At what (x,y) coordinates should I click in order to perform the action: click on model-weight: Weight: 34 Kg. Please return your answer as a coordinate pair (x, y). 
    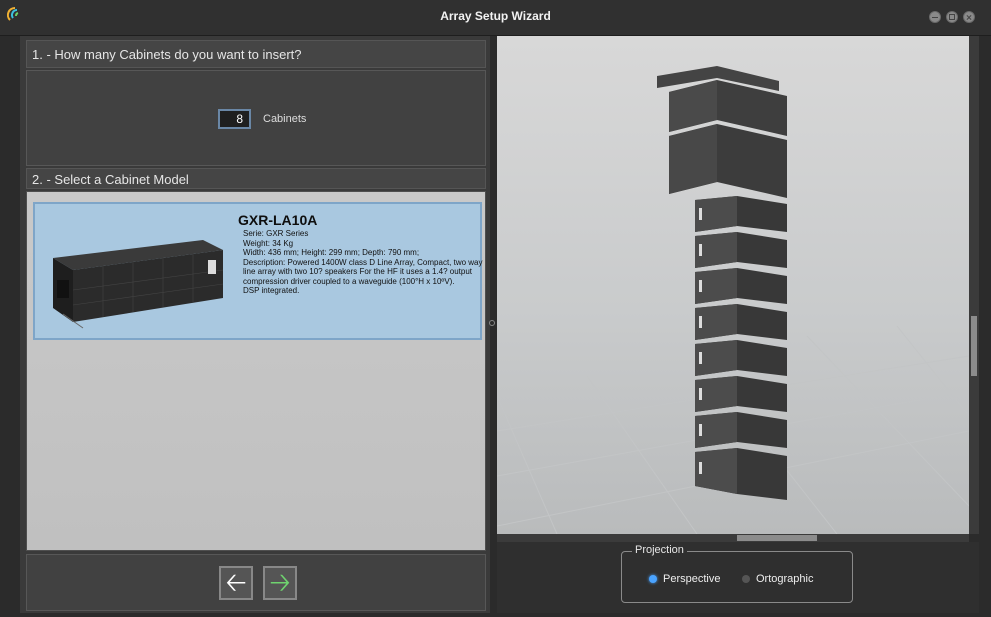
    Looking at the image, I should click on (268, 243).